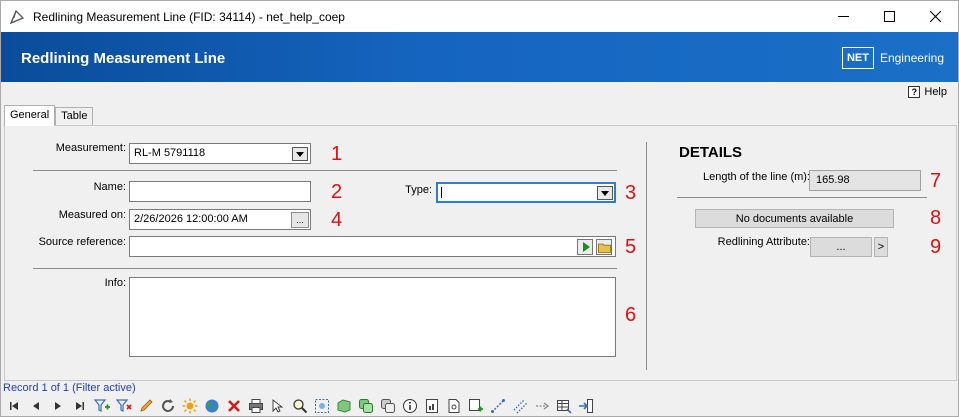  Describe the element at coordinates (857, 58) in the screenshot. I see `brand-box: NET` at that location.